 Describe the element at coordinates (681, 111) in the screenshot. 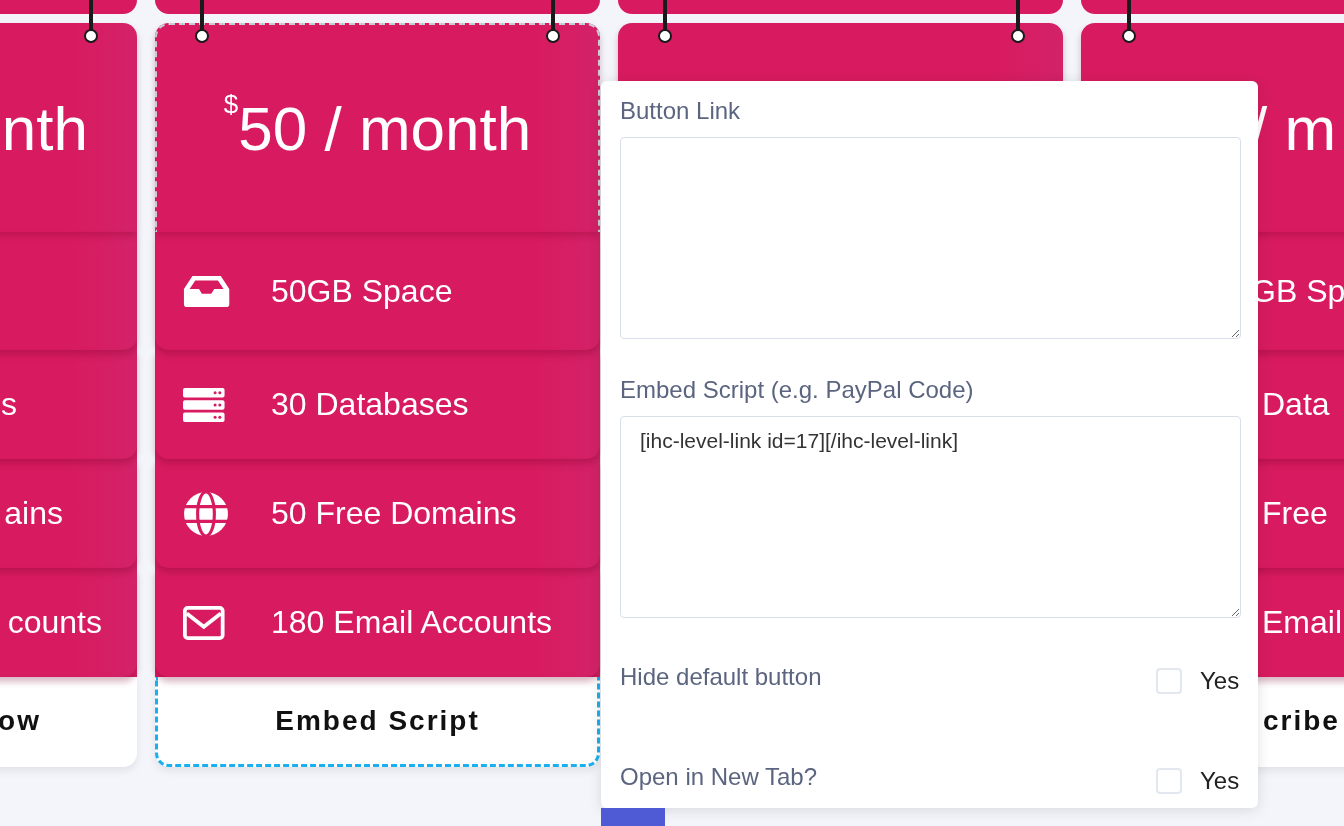

I see `field-label: Button Link` at that location.